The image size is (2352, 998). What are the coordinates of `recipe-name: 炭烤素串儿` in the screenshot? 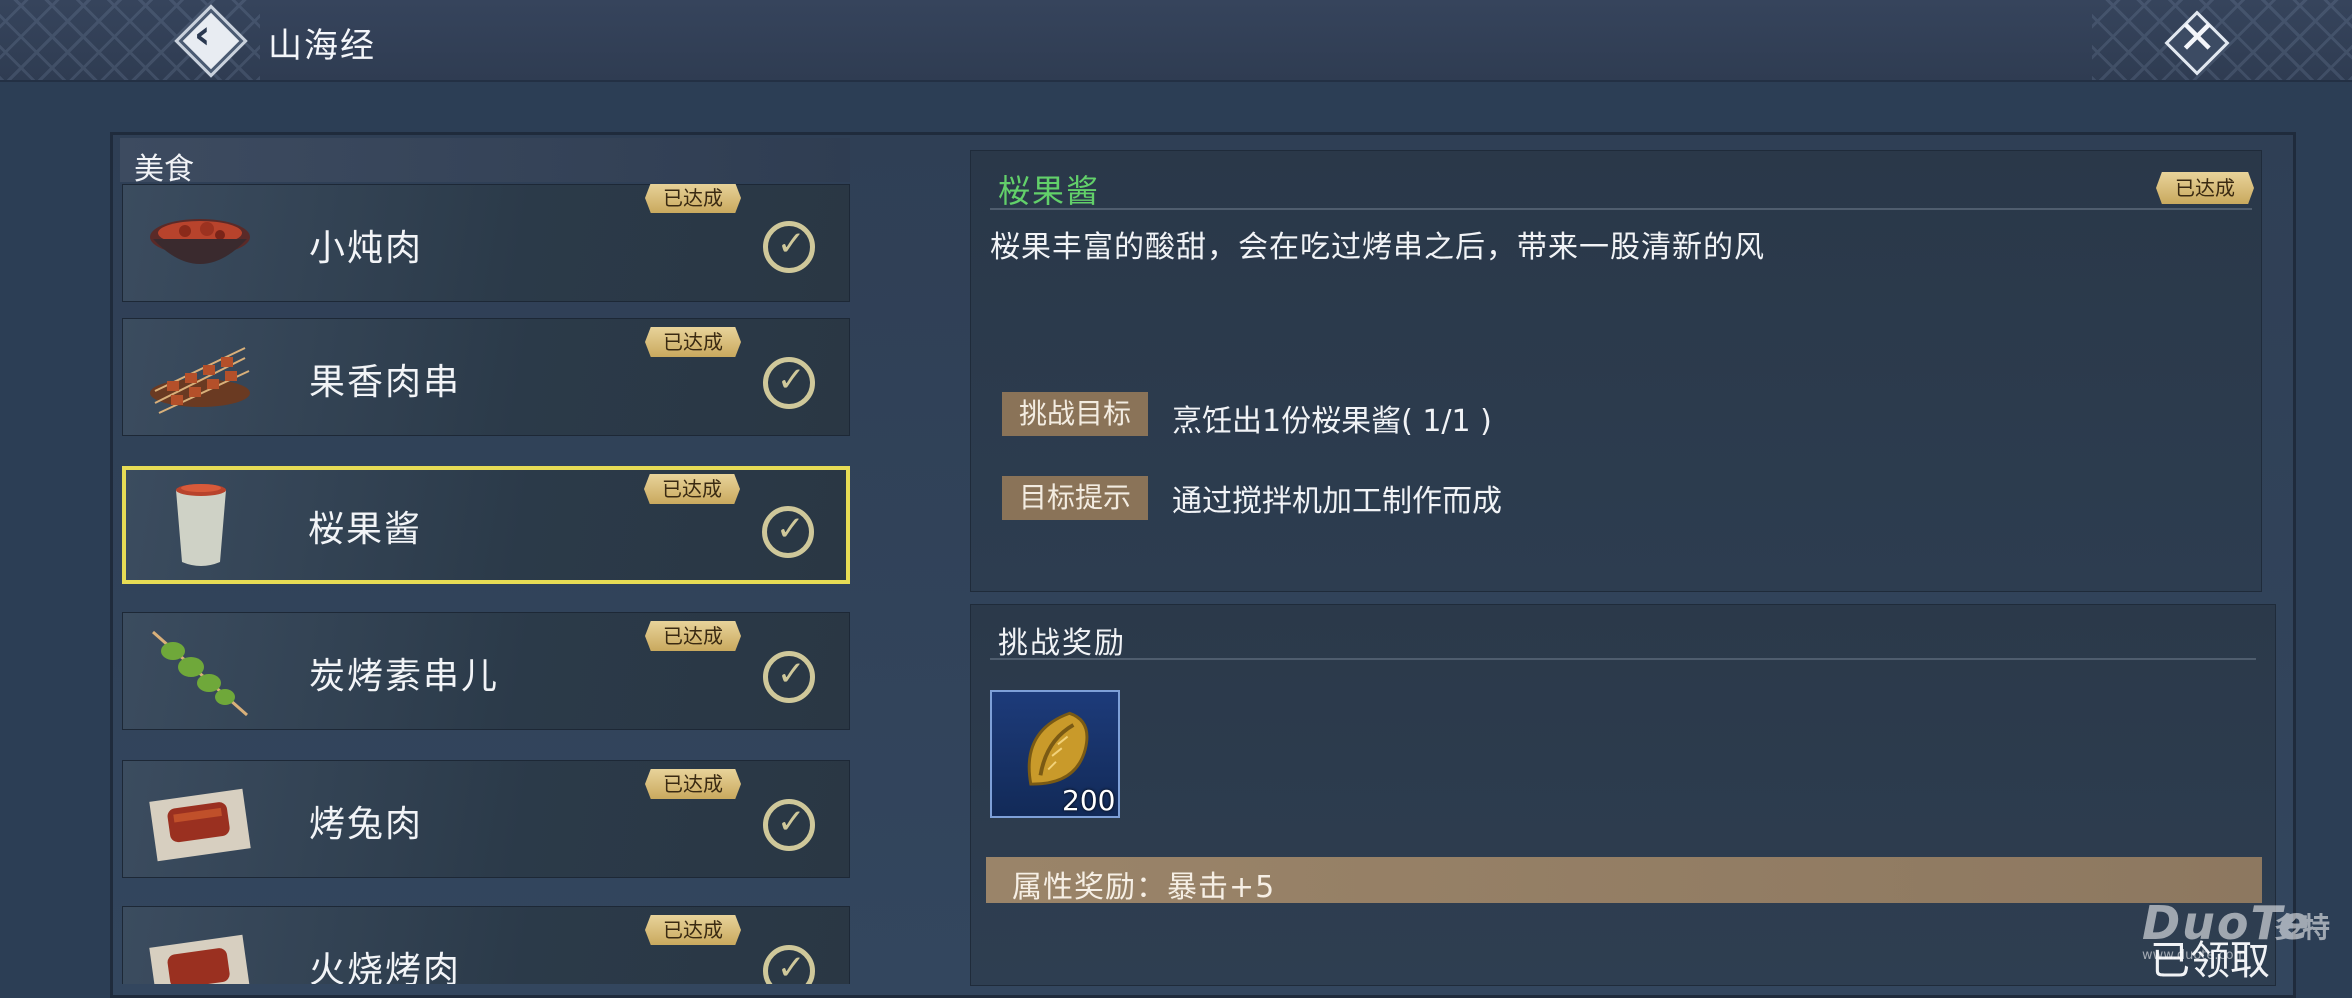 It's located at (404, 676).